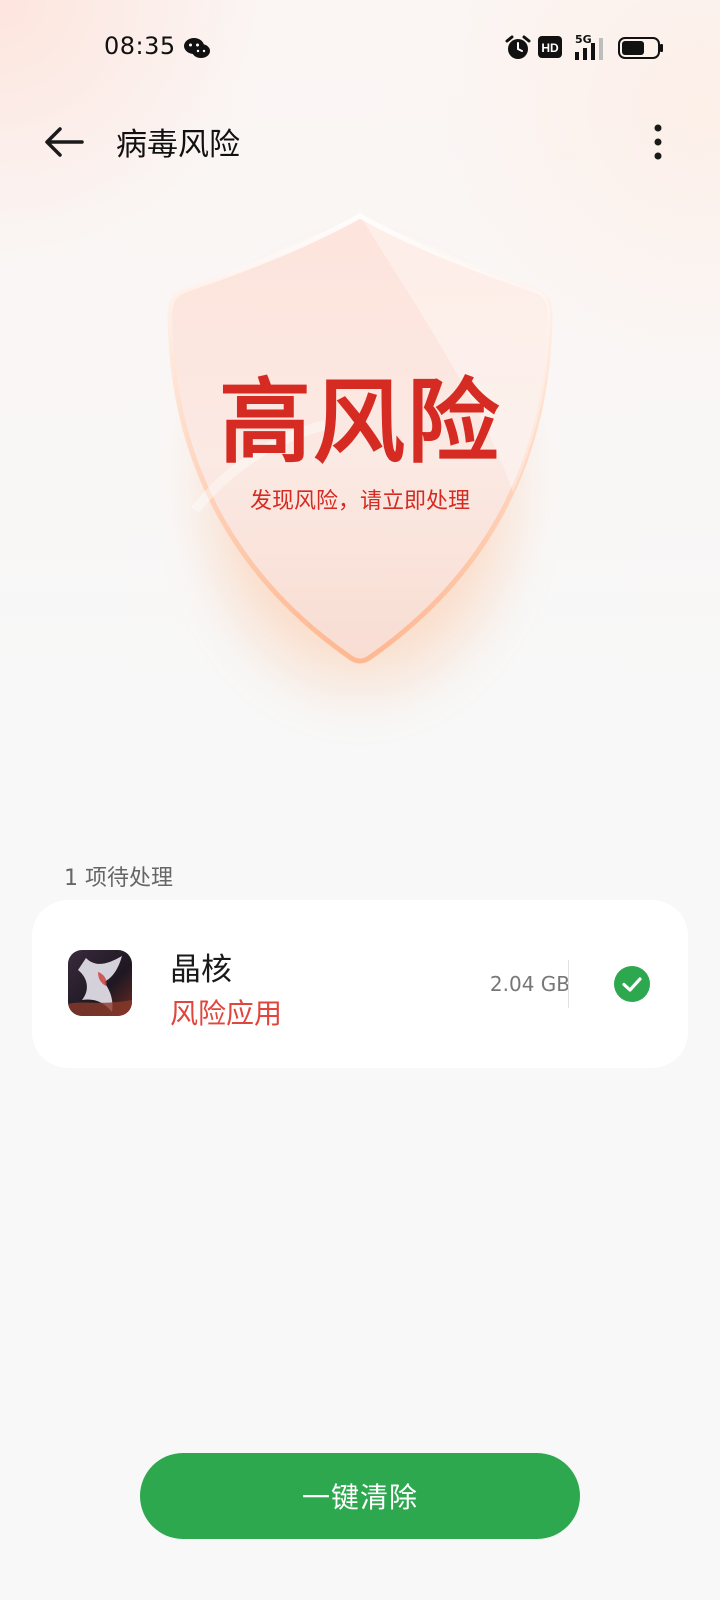 Image resolution: width=720 pixels, height=1600 pixels. What do you see at coordinates (197, 48) in the screenshot?
I see `wechat-icon` at bounding box center [197, 48].